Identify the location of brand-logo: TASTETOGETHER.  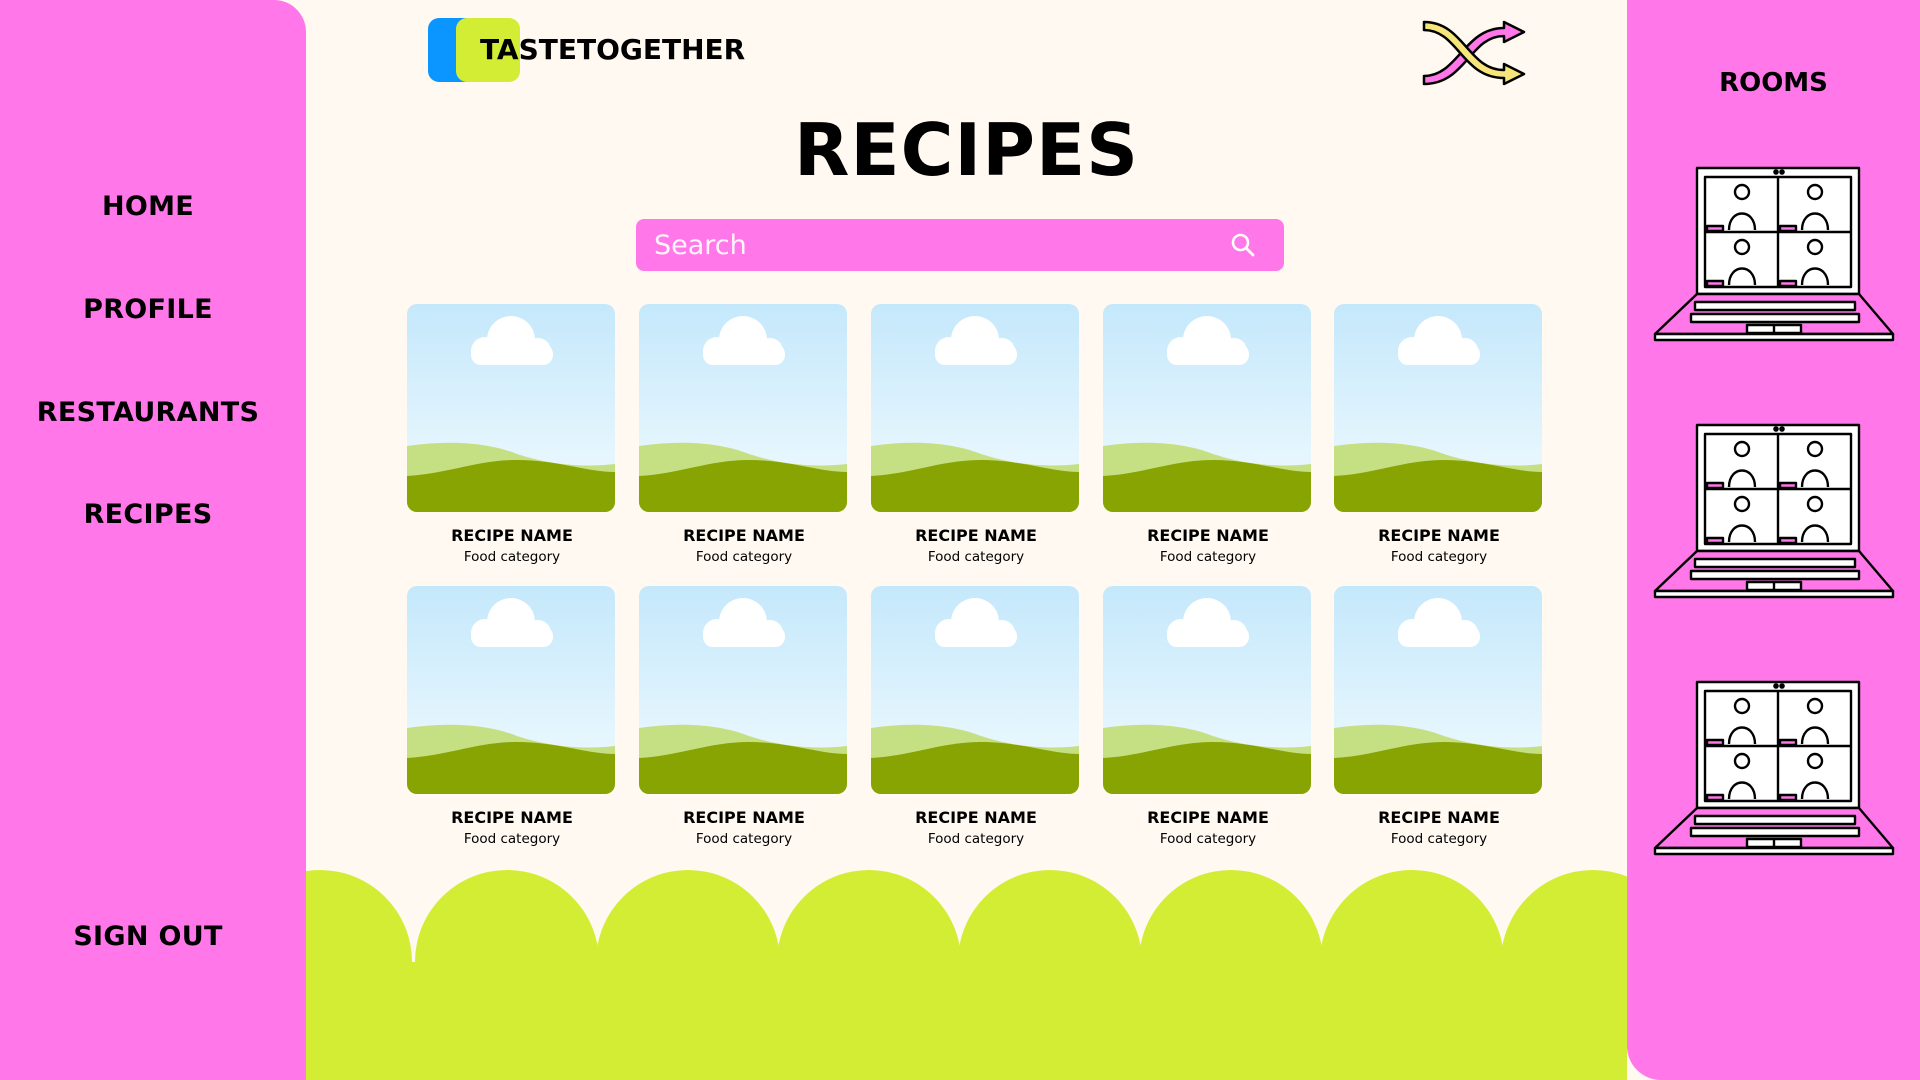
(588, 50).